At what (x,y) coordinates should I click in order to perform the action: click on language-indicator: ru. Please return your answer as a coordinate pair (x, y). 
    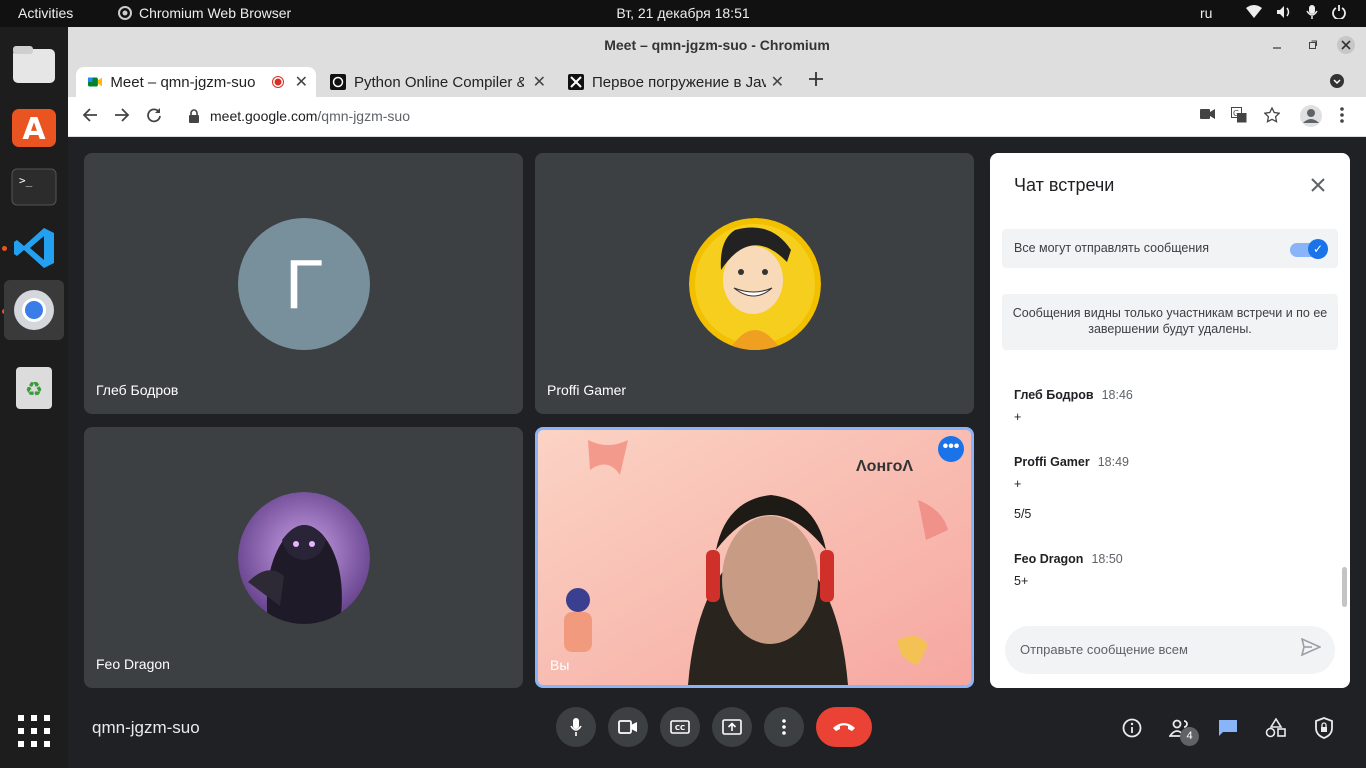
    Looking at the image, I should click on (1206, 13).